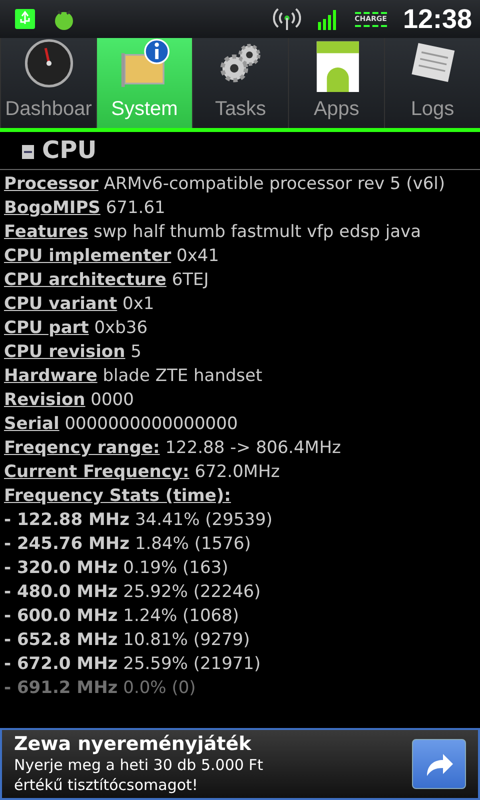  I want to click on info-line: Features swp half thumb fastmult vfp edsp java, so click(213, 232).